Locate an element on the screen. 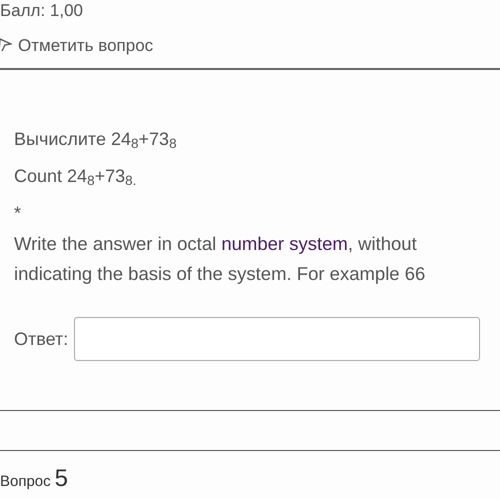 Image resolution: width=500 pixels, height=499 pixels. question-label: Вопрос is located at coordinates (25, 482).